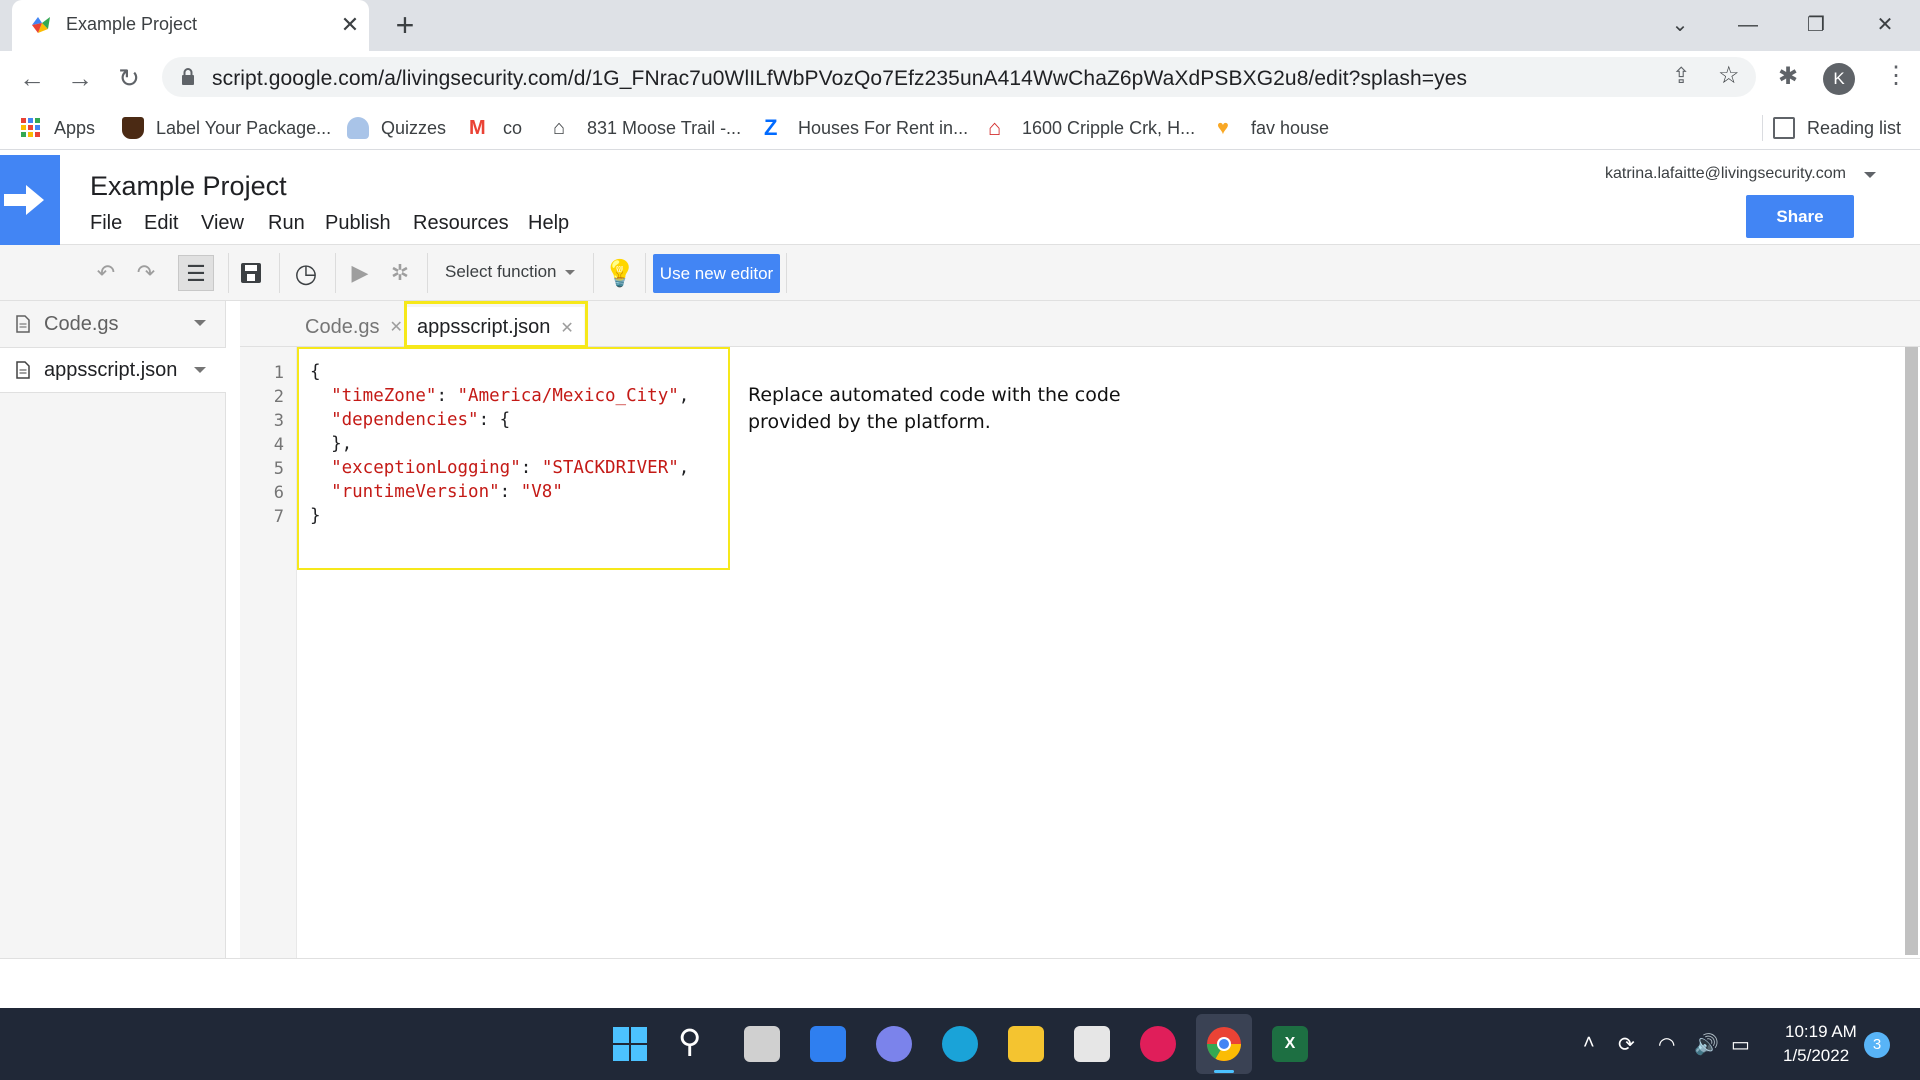 The width and height of the screenshot is (1920, 1080). I want to click on save-icon, so click(251, 273).